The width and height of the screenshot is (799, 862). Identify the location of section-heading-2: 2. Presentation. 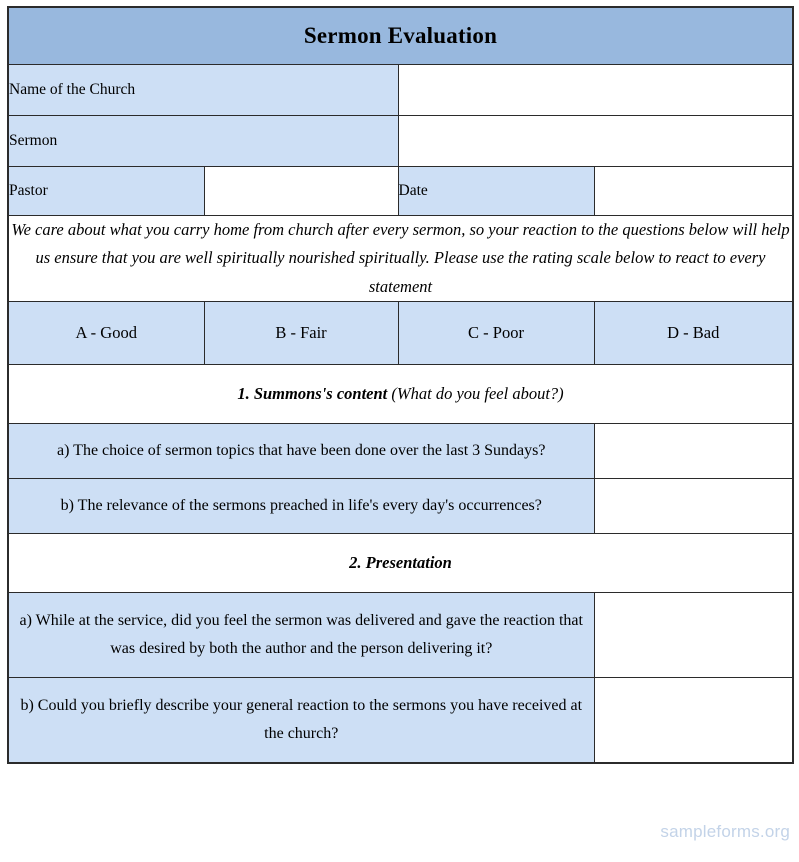
(400, 563).